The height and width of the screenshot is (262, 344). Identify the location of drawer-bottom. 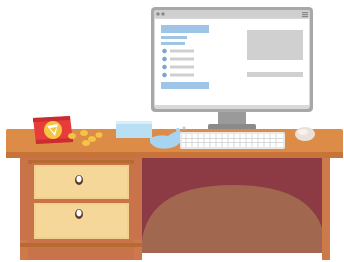
(81, 221).